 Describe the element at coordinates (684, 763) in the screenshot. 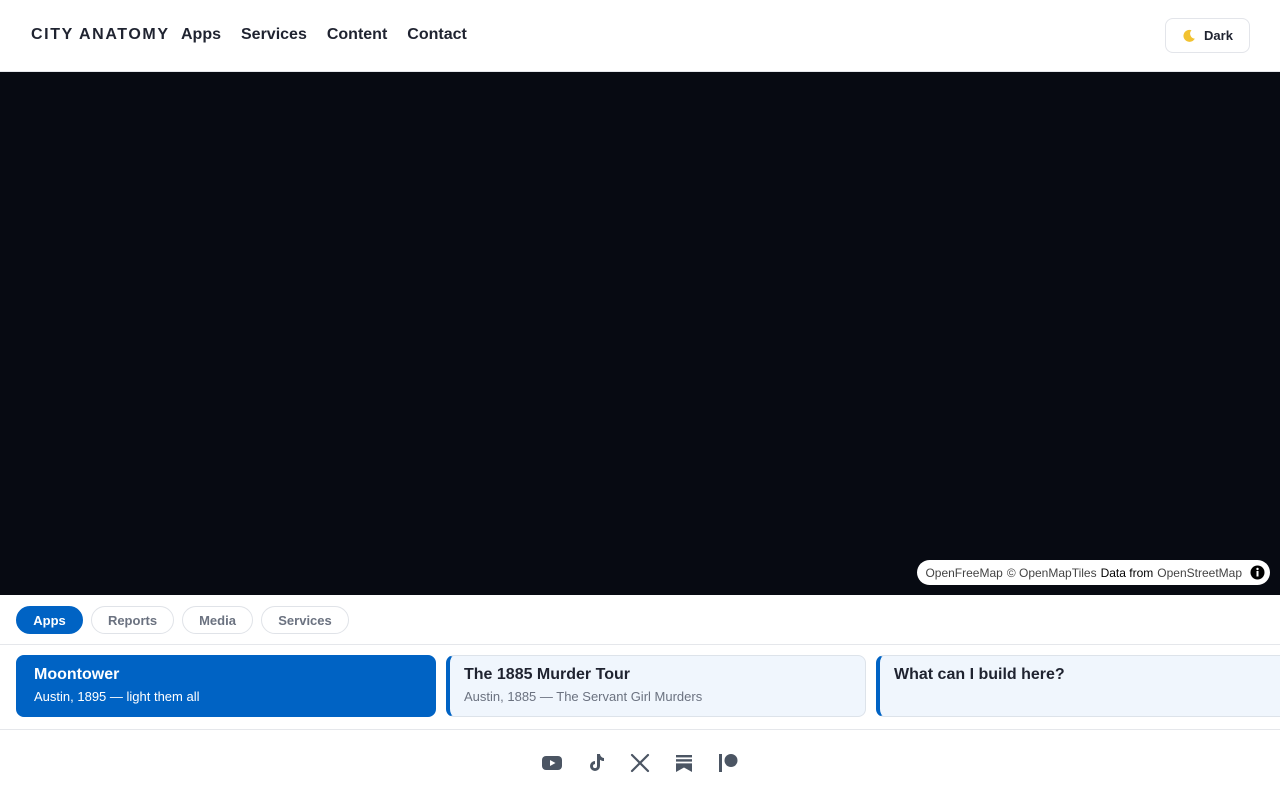

I see `substack-icon` at that location.